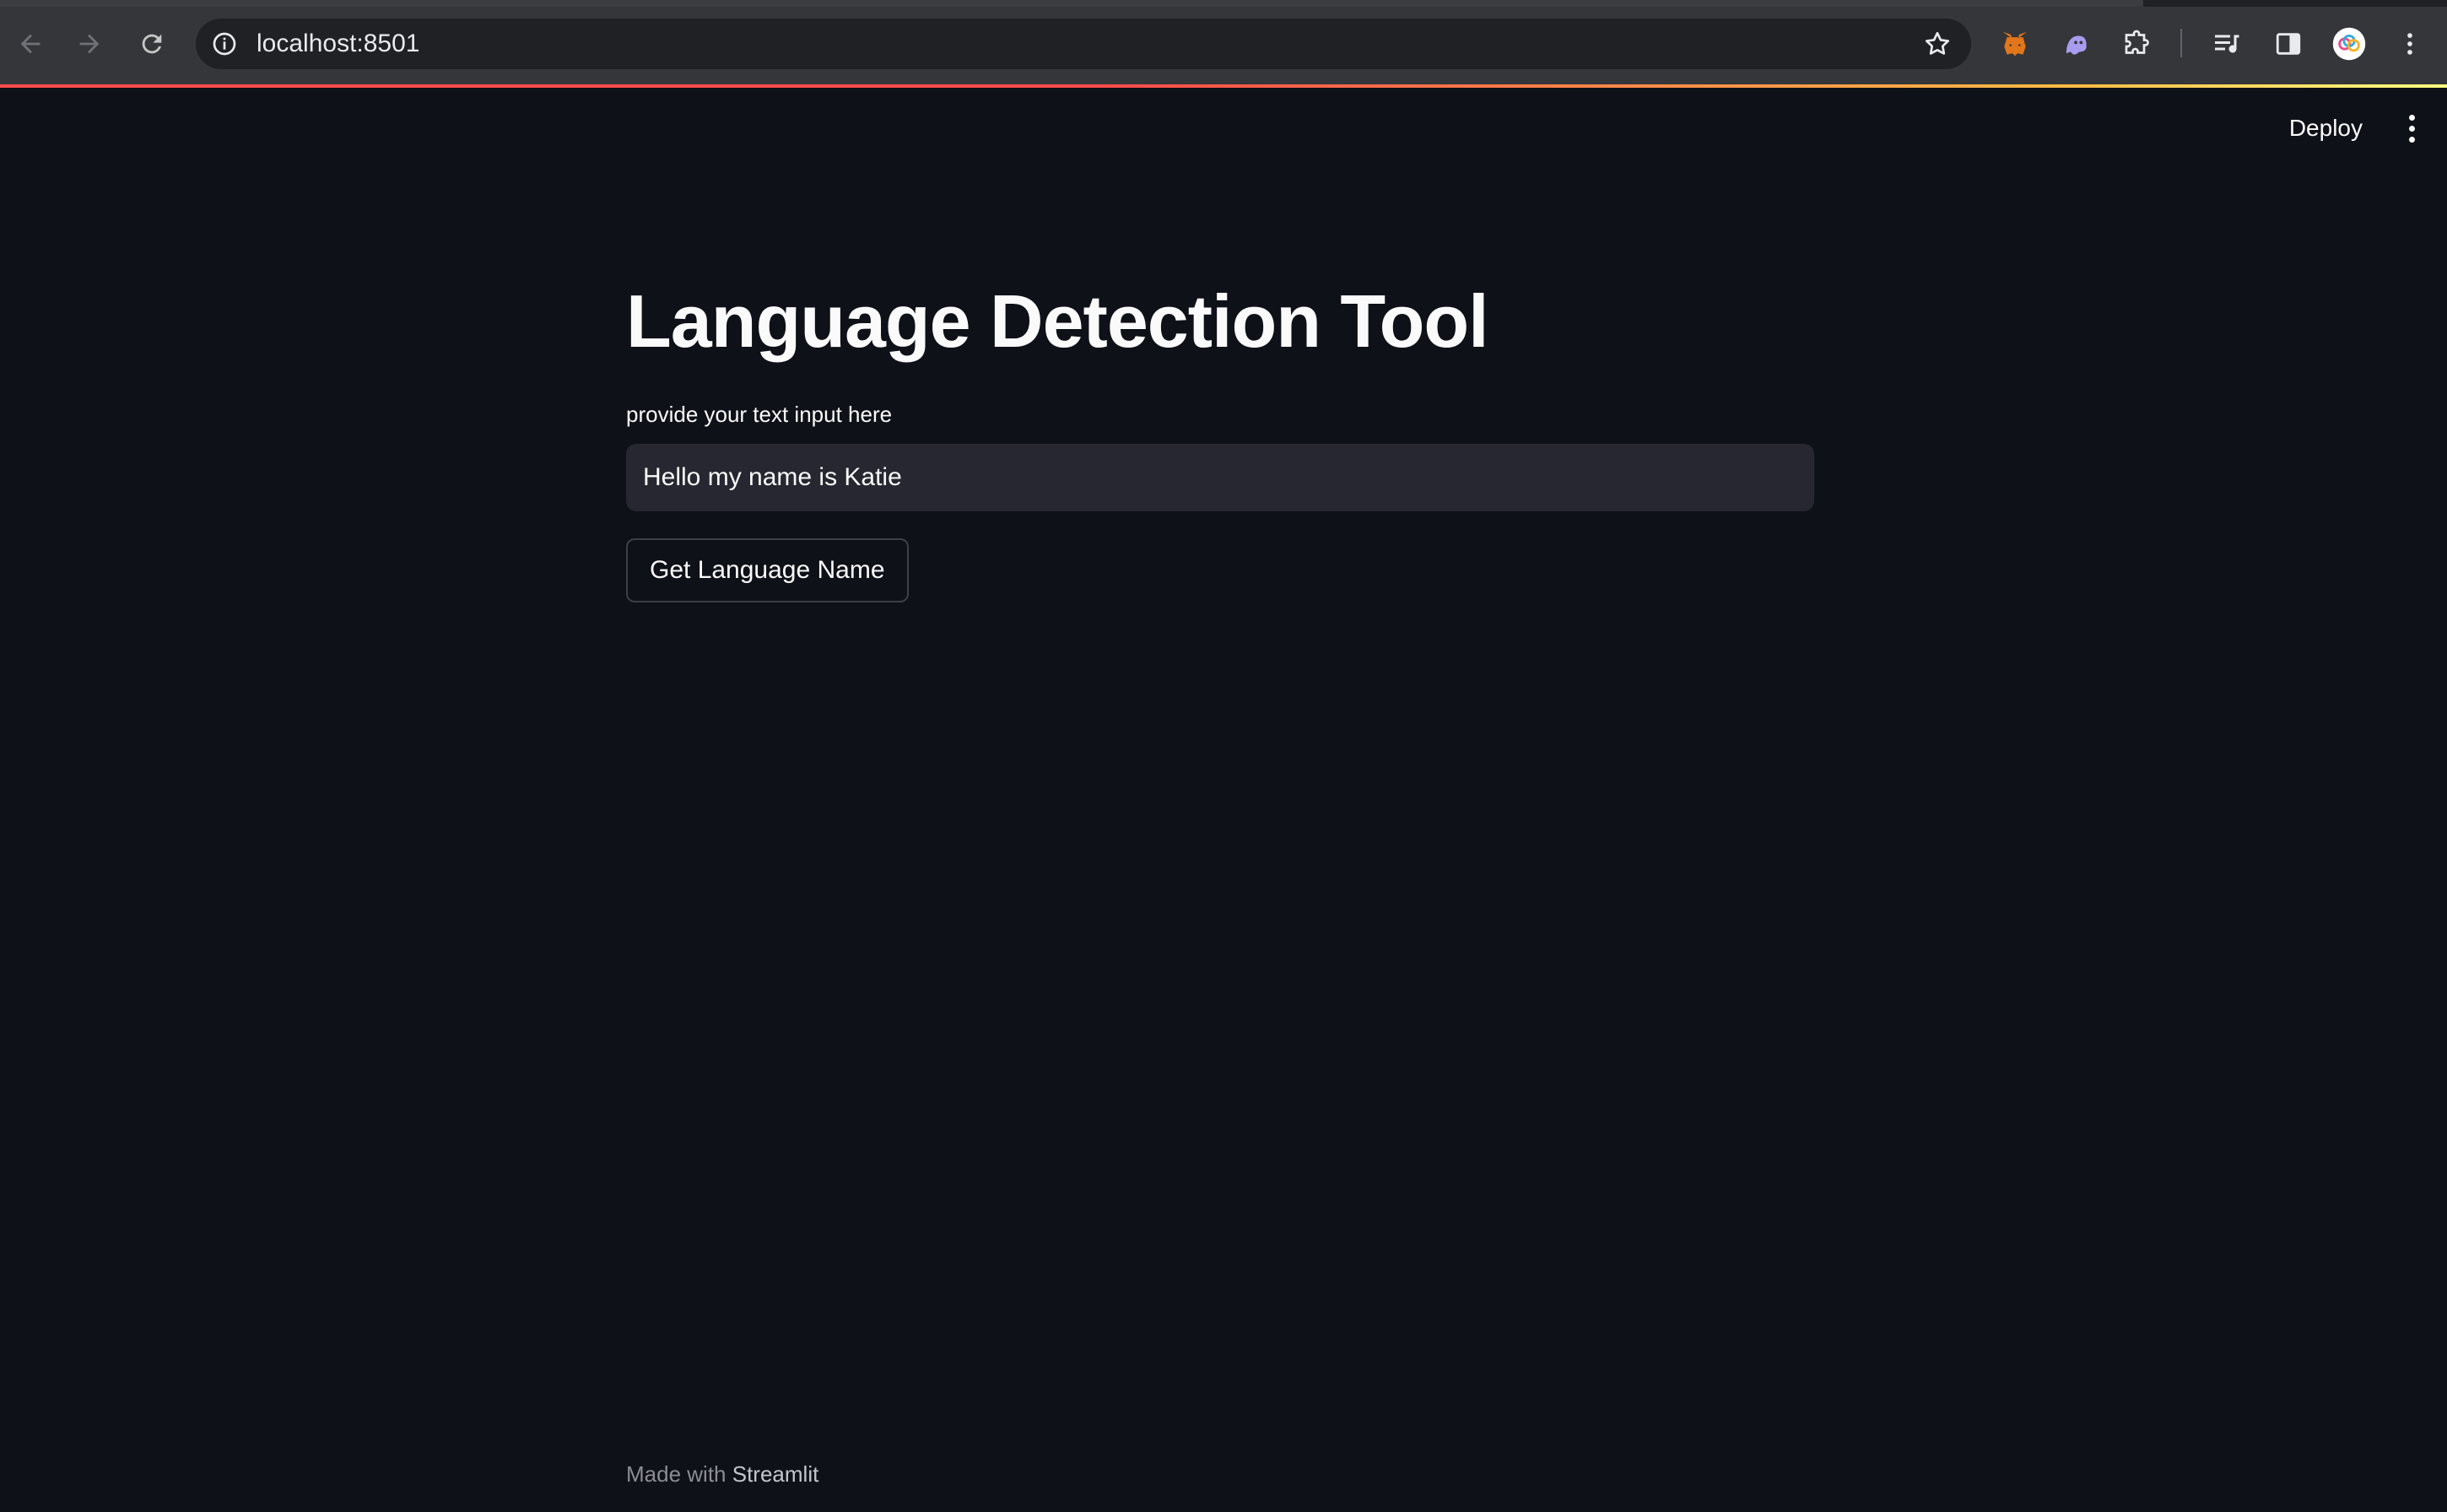  I want to click on tab-strip, so click(1223, 3).